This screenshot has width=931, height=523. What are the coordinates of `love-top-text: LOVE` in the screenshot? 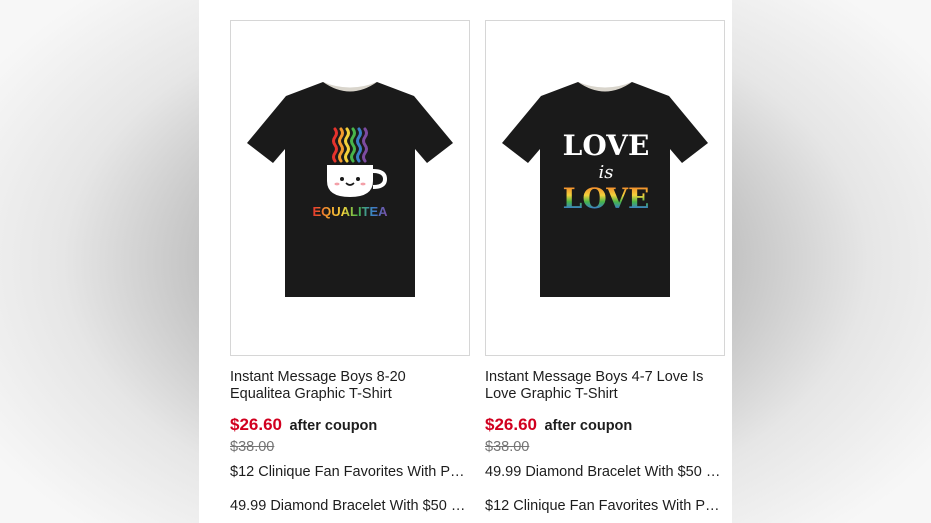 It's located at (606, 145).